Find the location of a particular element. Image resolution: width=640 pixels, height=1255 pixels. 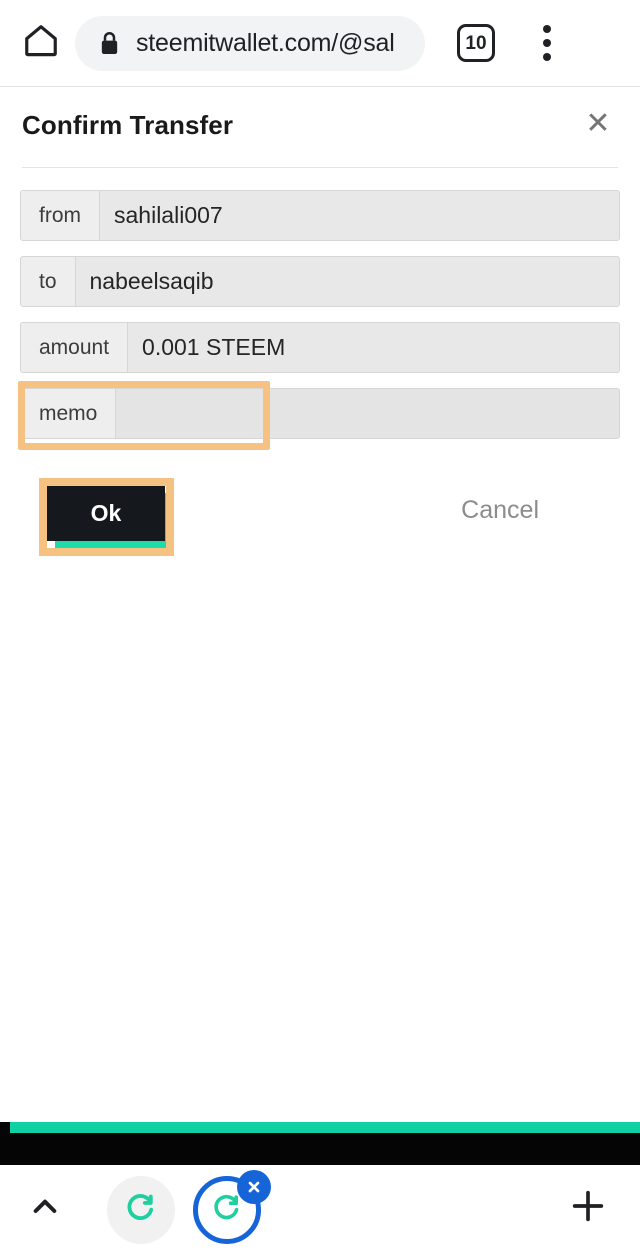

browser-tab-strip is located at coordinates (320, 1210).